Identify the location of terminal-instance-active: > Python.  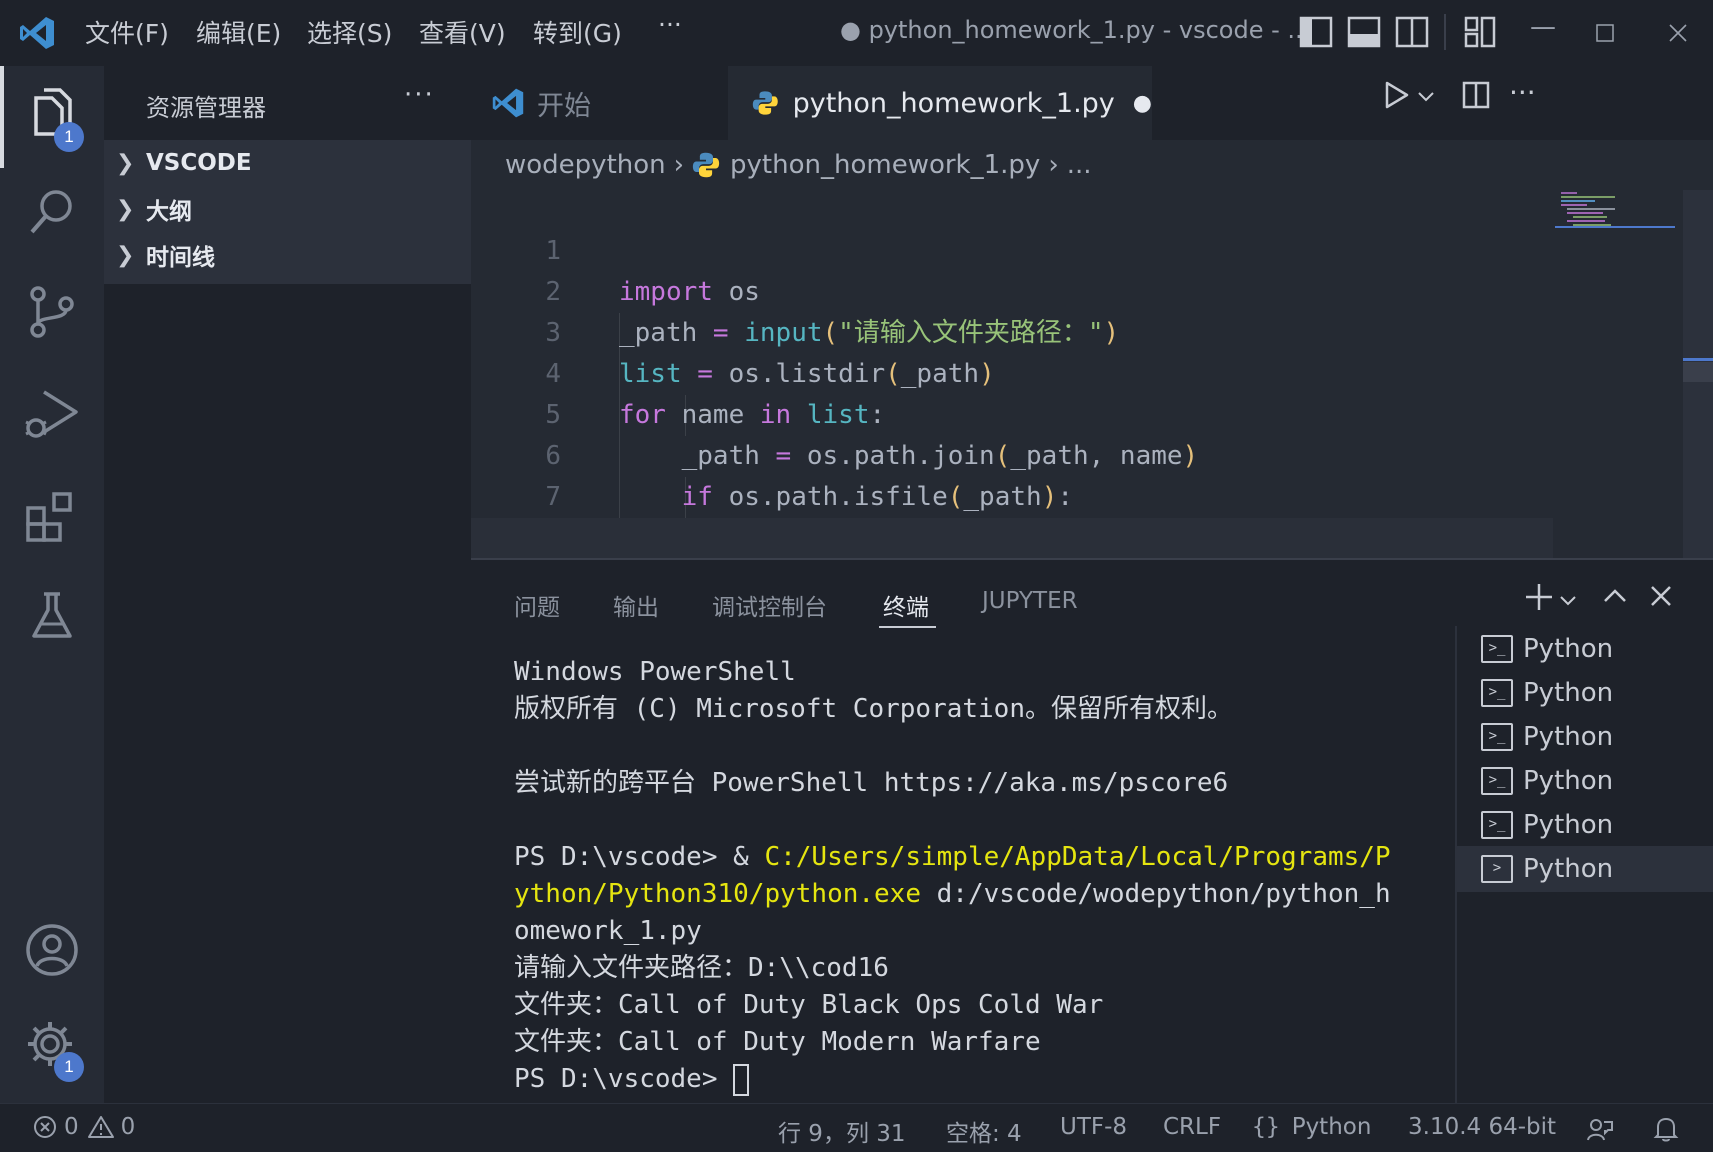
(1585, 869).